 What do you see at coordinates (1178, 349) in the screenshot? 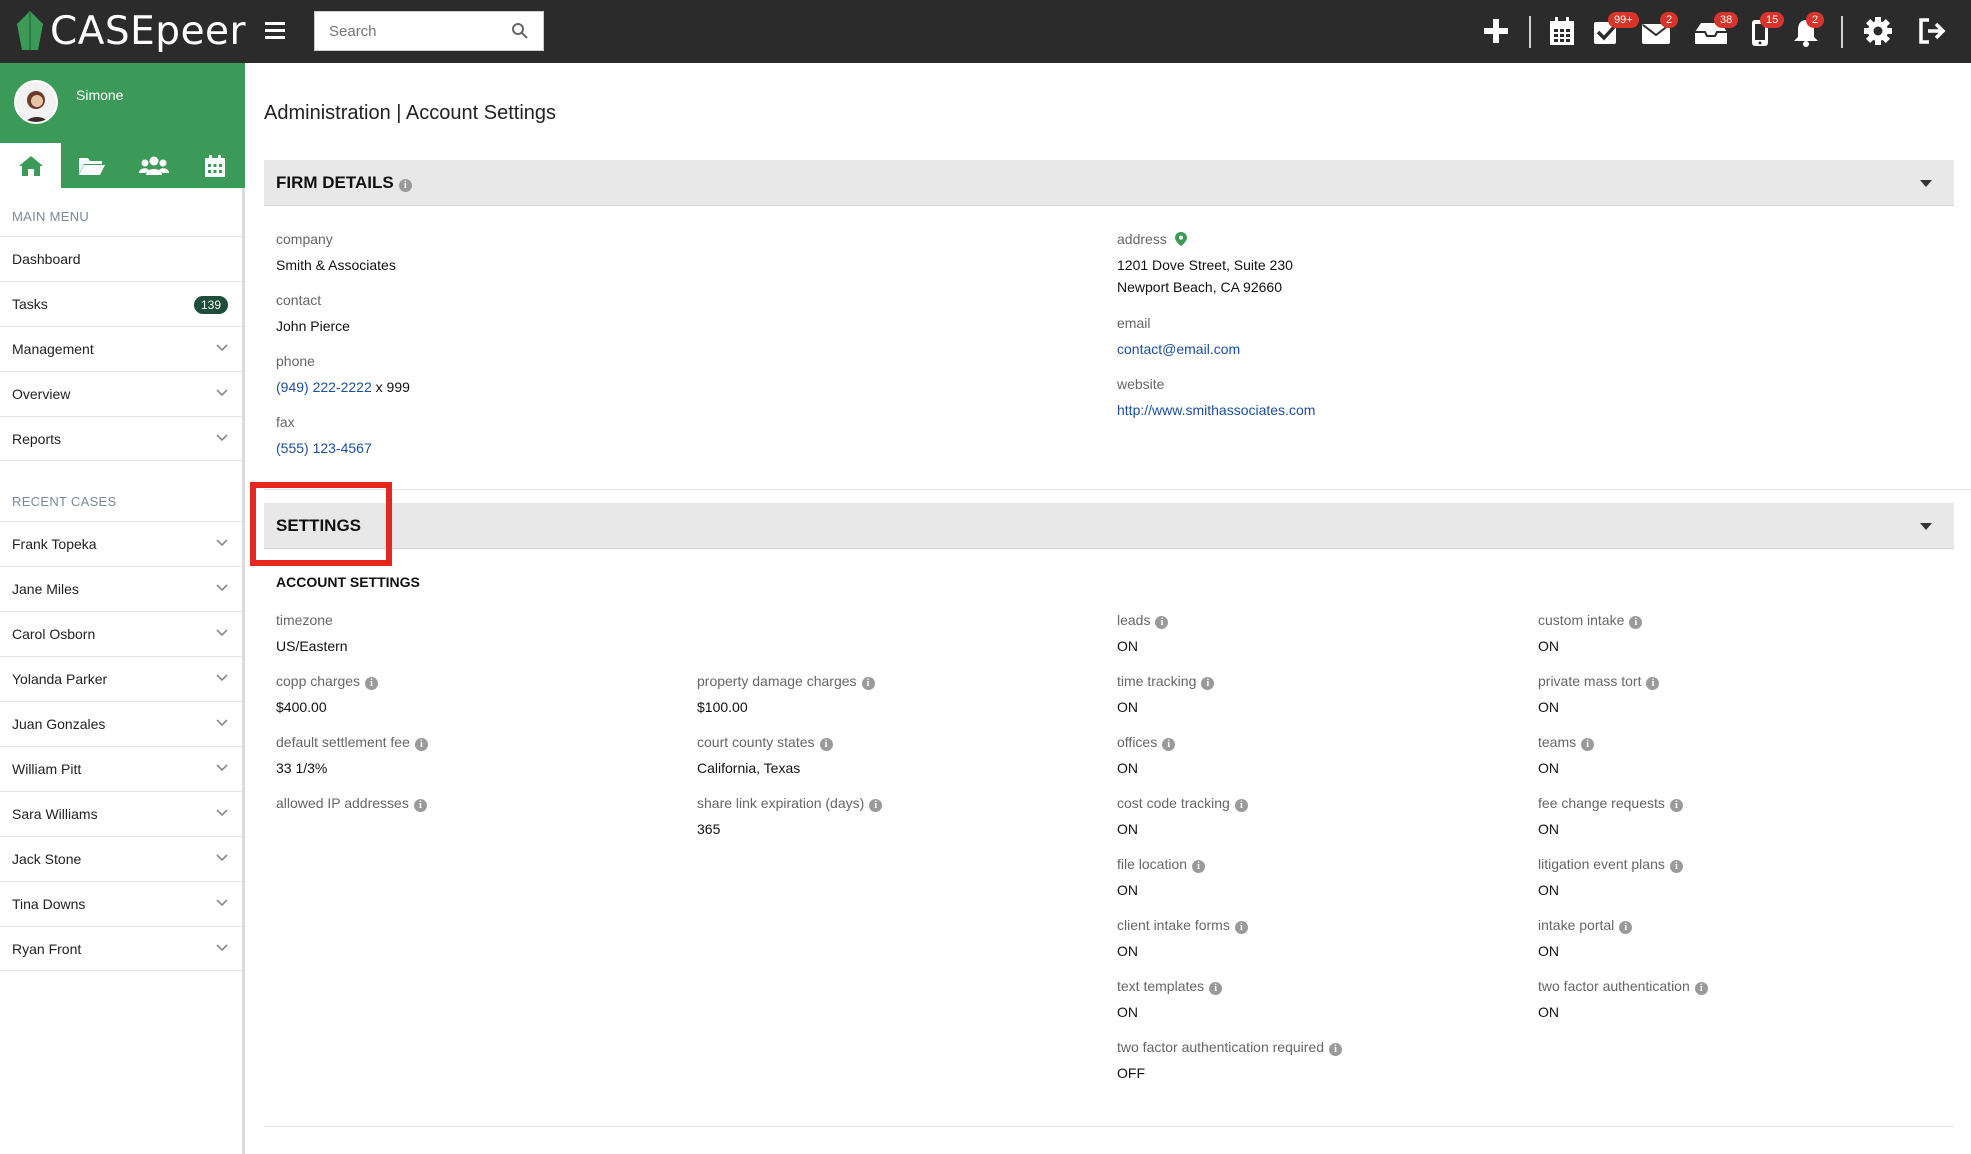
I see `email-link: contact@email.com` at bounding box center [1178, 349].